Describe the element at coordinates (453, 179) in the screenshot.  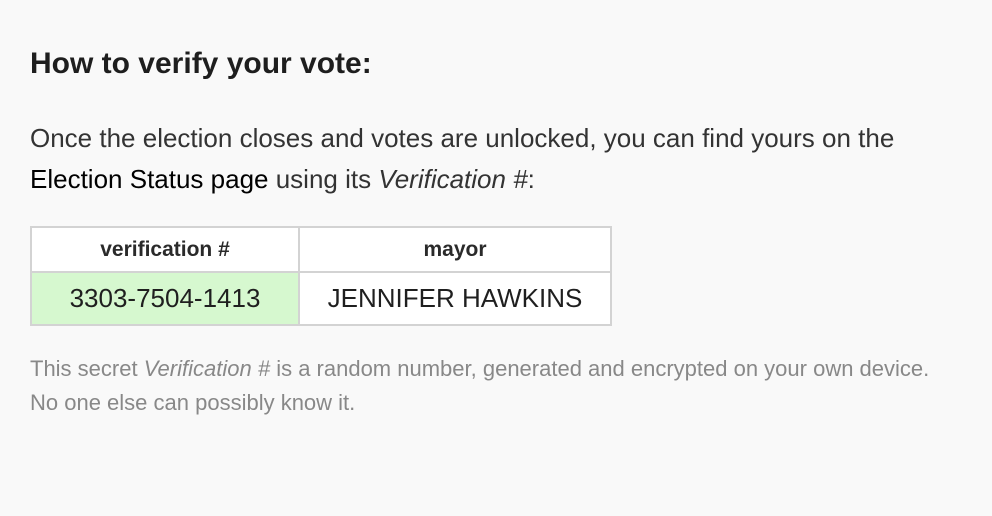
I see `verification-term: Verification #` at that location.